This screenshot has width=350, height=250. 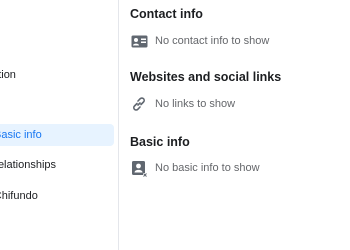 I want to click on profile-card-icon, so click(x=139, y=168).